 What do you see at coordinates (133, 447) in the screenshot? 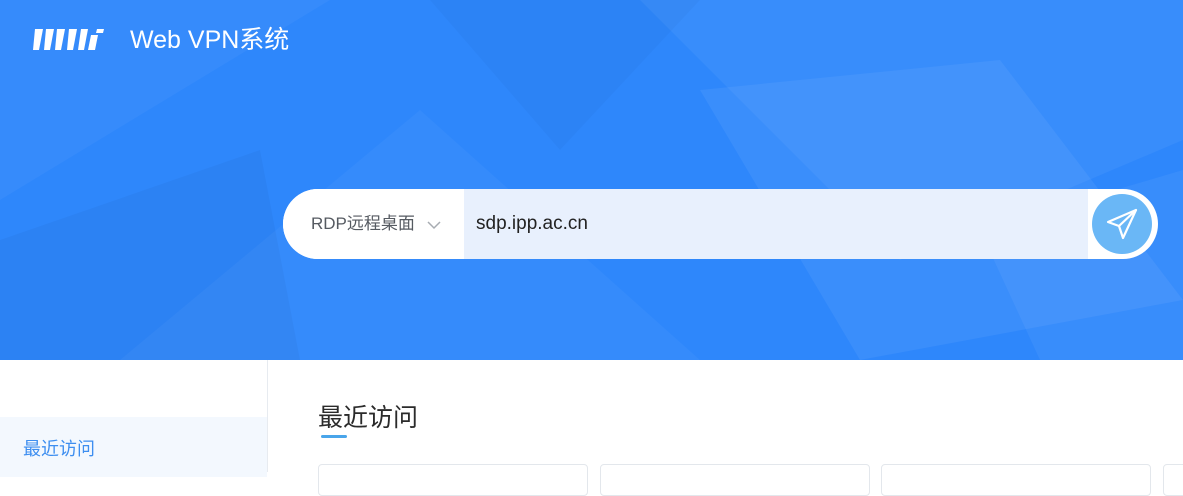
I see `sidebar-item-recent: 最近访问` at bounding box center [133, 447].